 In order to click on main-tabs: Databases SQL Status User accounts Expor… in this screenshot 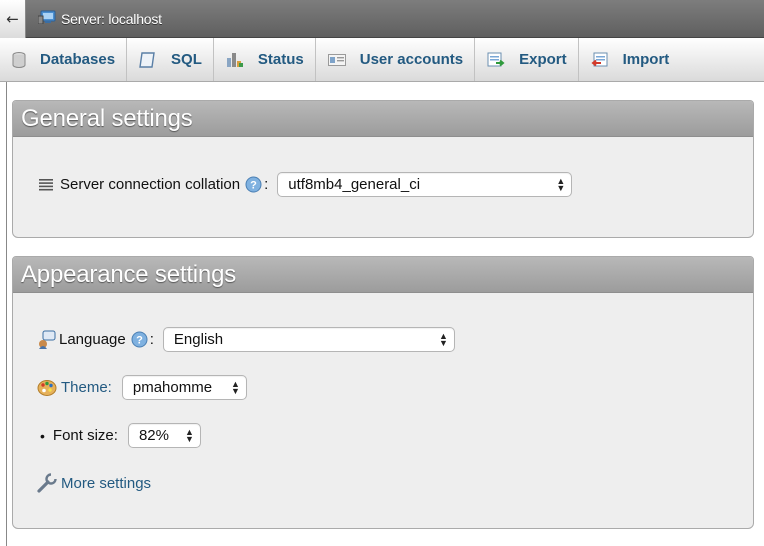, I will do `click(382, 60)`.